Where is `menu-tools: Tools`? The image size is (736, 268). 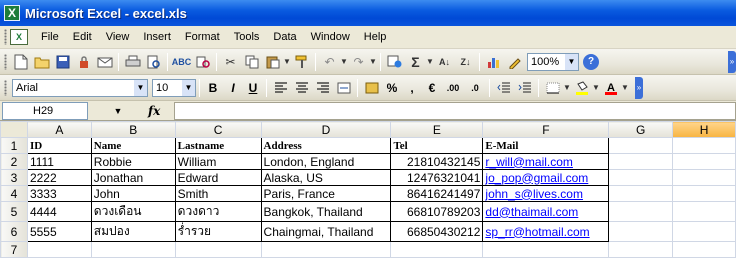
menu-tools: Tools is located at coordinates (247, 37).